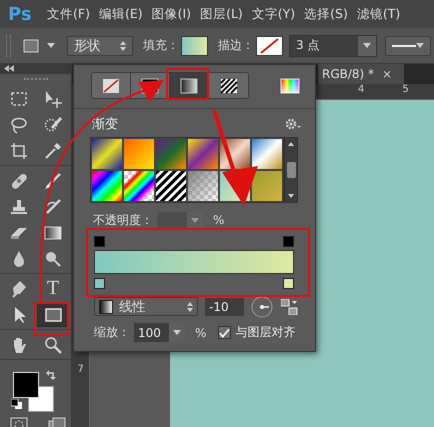 The image size is (434, 427). Describe the element at coordinates (53, 125) in the screenshot. I see `dotted-brush-icon` at that location.